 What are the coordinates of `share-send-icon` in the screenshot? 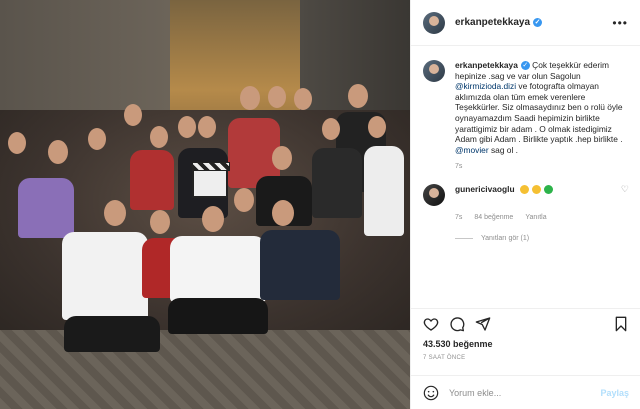 It's located at (483, 324).